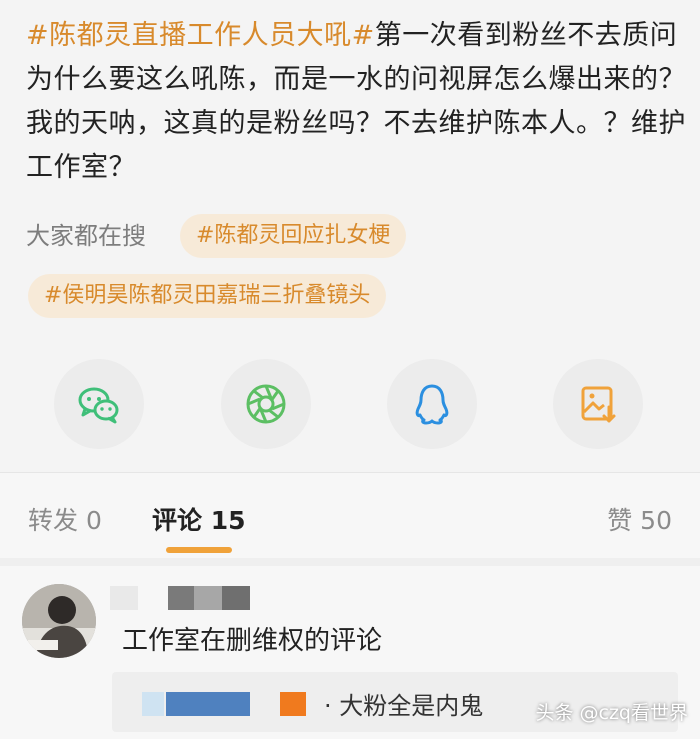 This screenshot has width=700, height=739. What do you see at coordinates (153, 704) in the screenshot?
I see `reply-username-redacted` at bounding box center [153, 704].